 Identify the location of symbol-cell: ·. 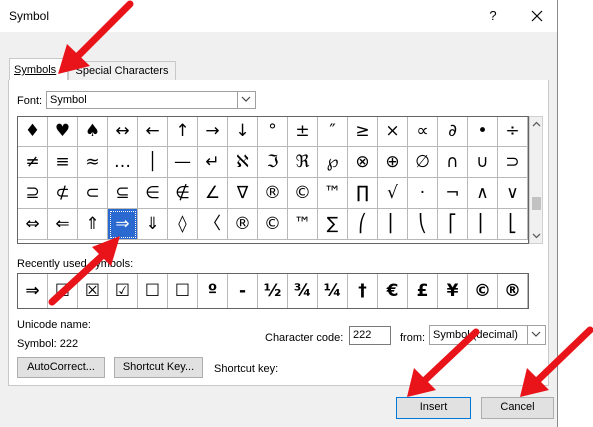
(423, 193).